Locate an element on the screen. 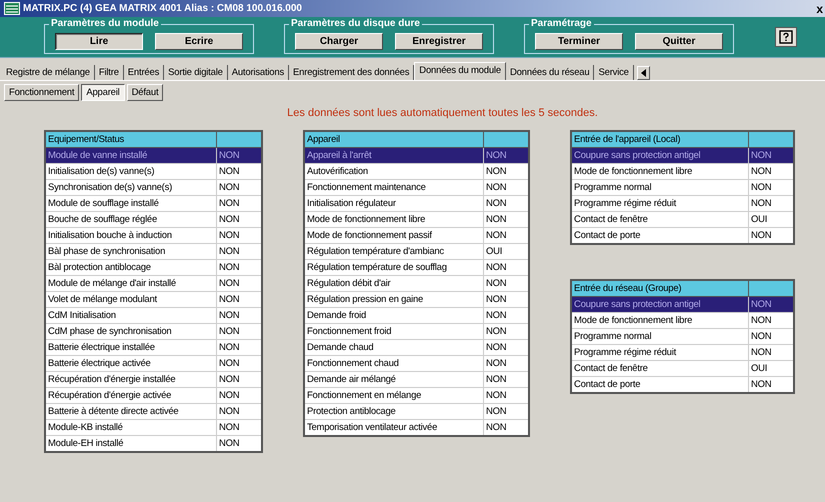  table-row: Synchronisation de(s) vanne(s) NON is located at coordinates (153, 188).